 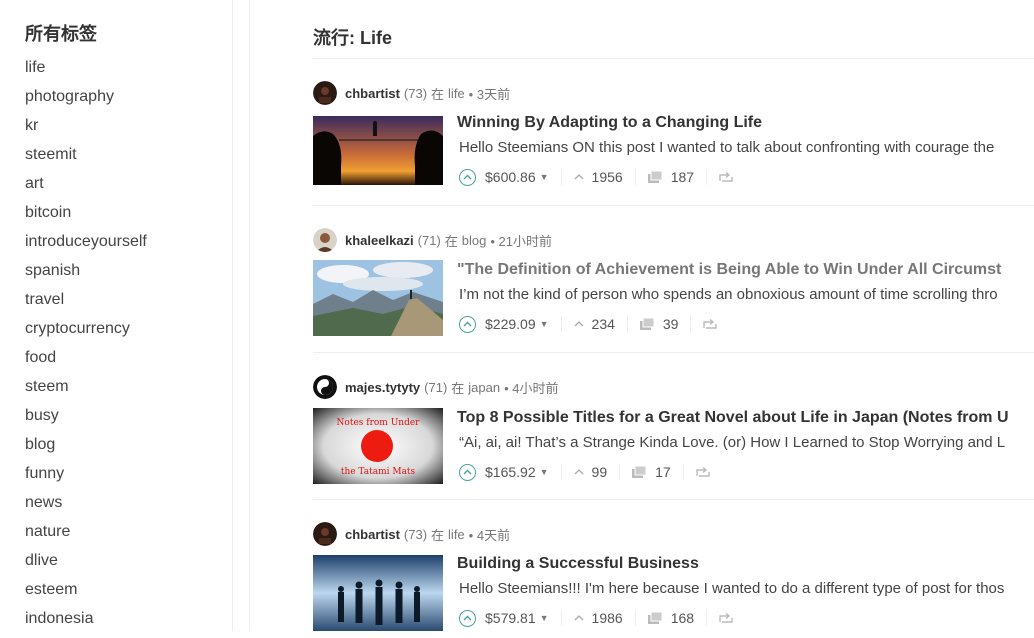 I want to click on author-reputation: (73), so click(x=415, y=93).